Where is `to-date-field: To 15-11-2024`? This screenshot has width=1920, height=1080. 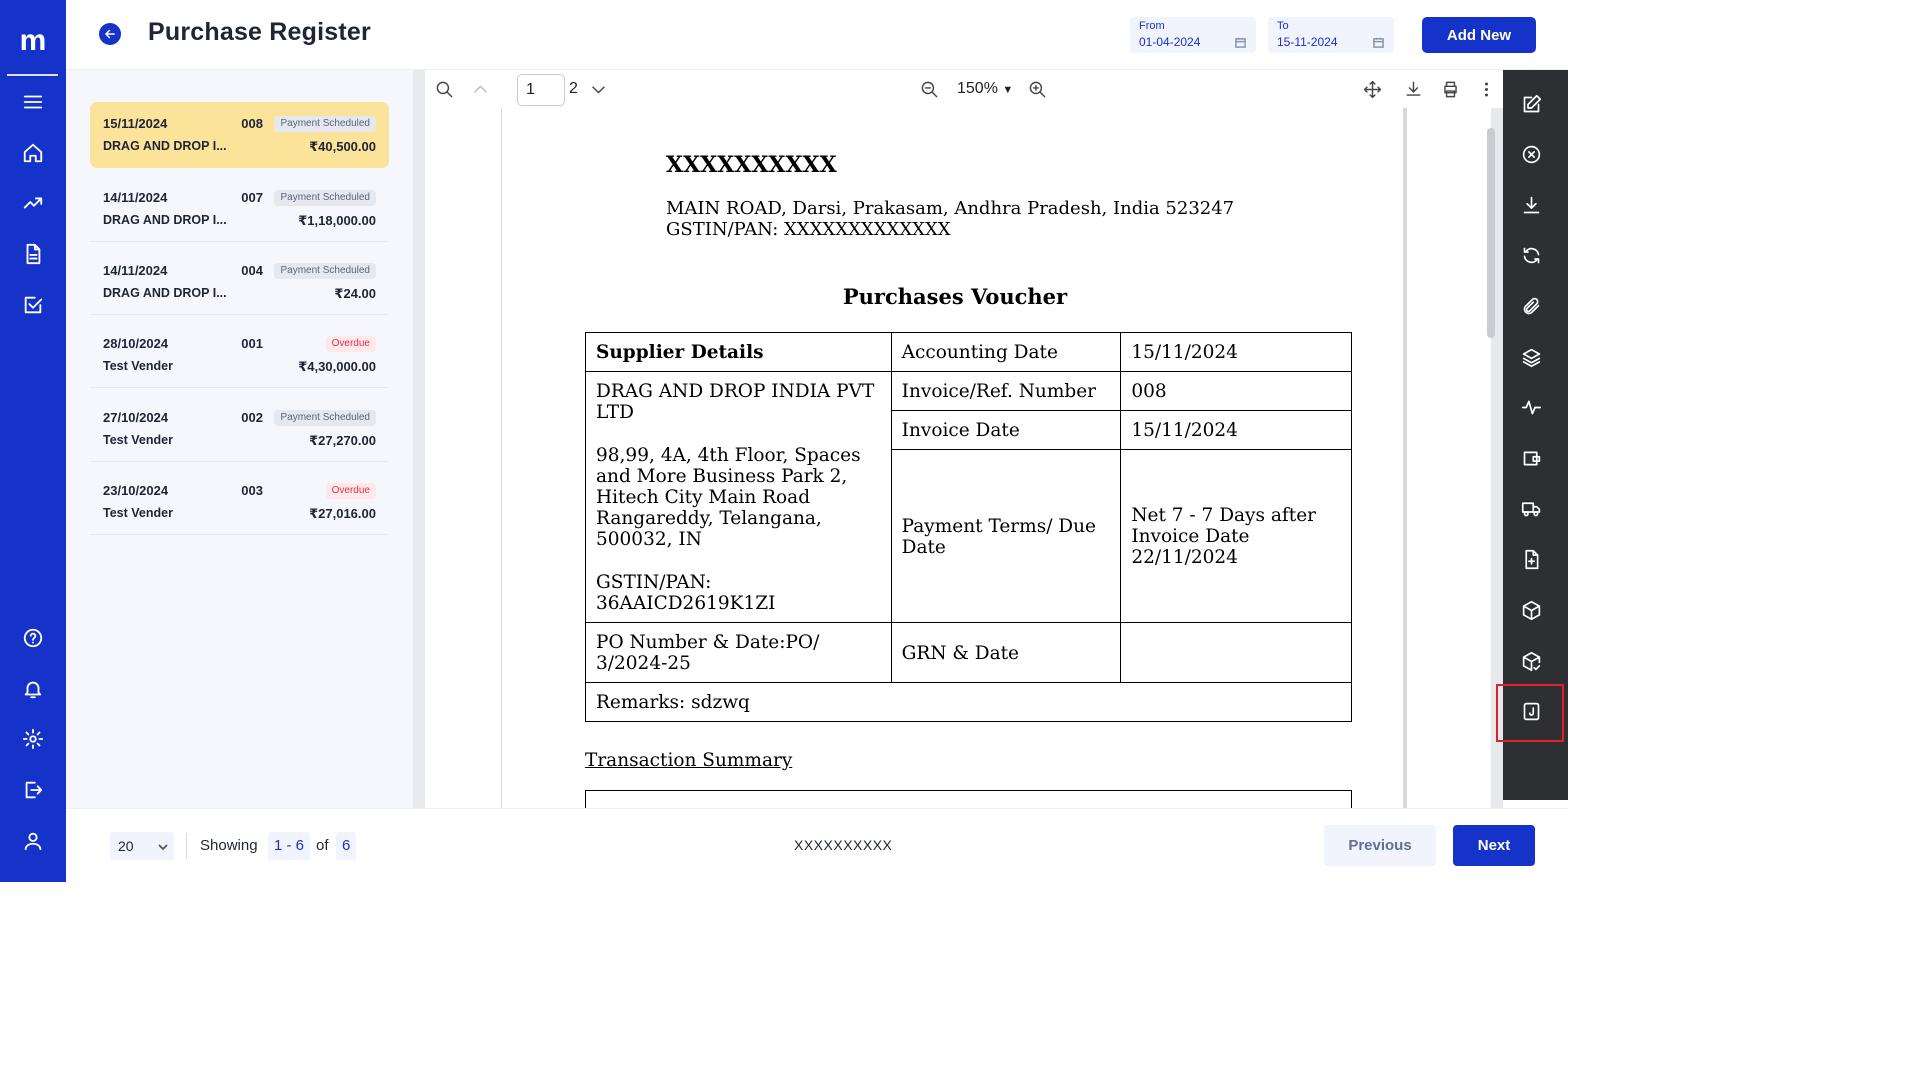 to-date-field: To 15-11-2024 is located at coordinates (1331, 35).